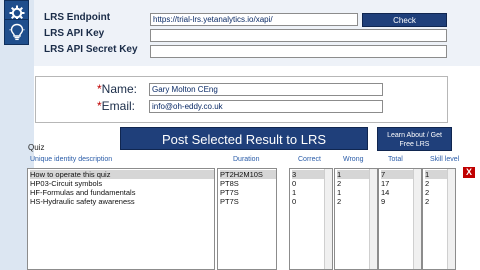  Describe the element at coordinates (309, 159) in the screenshot. I see `col-header-correct: Correct` at that location.